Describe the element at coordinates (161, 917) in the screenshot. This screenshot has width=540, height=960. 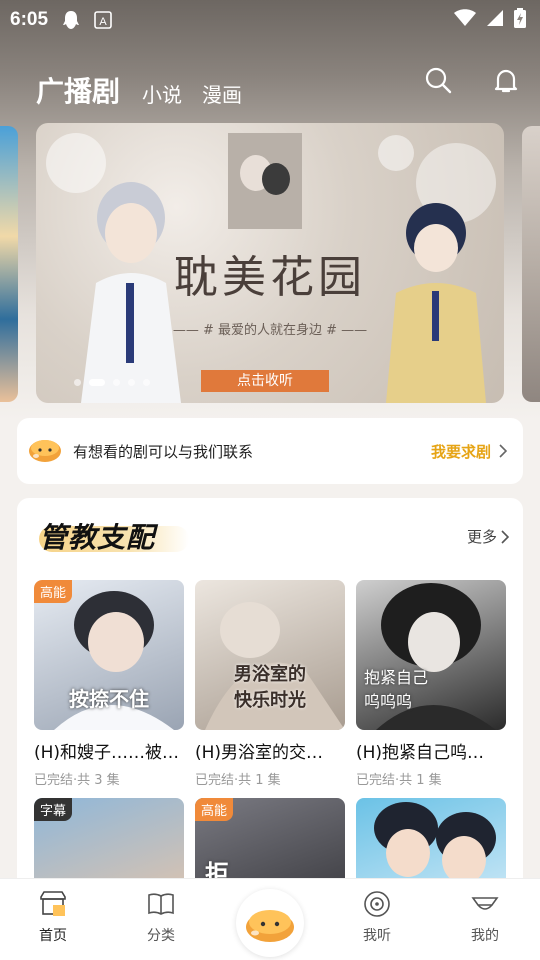
I see `nav-category: 分类` at that location.